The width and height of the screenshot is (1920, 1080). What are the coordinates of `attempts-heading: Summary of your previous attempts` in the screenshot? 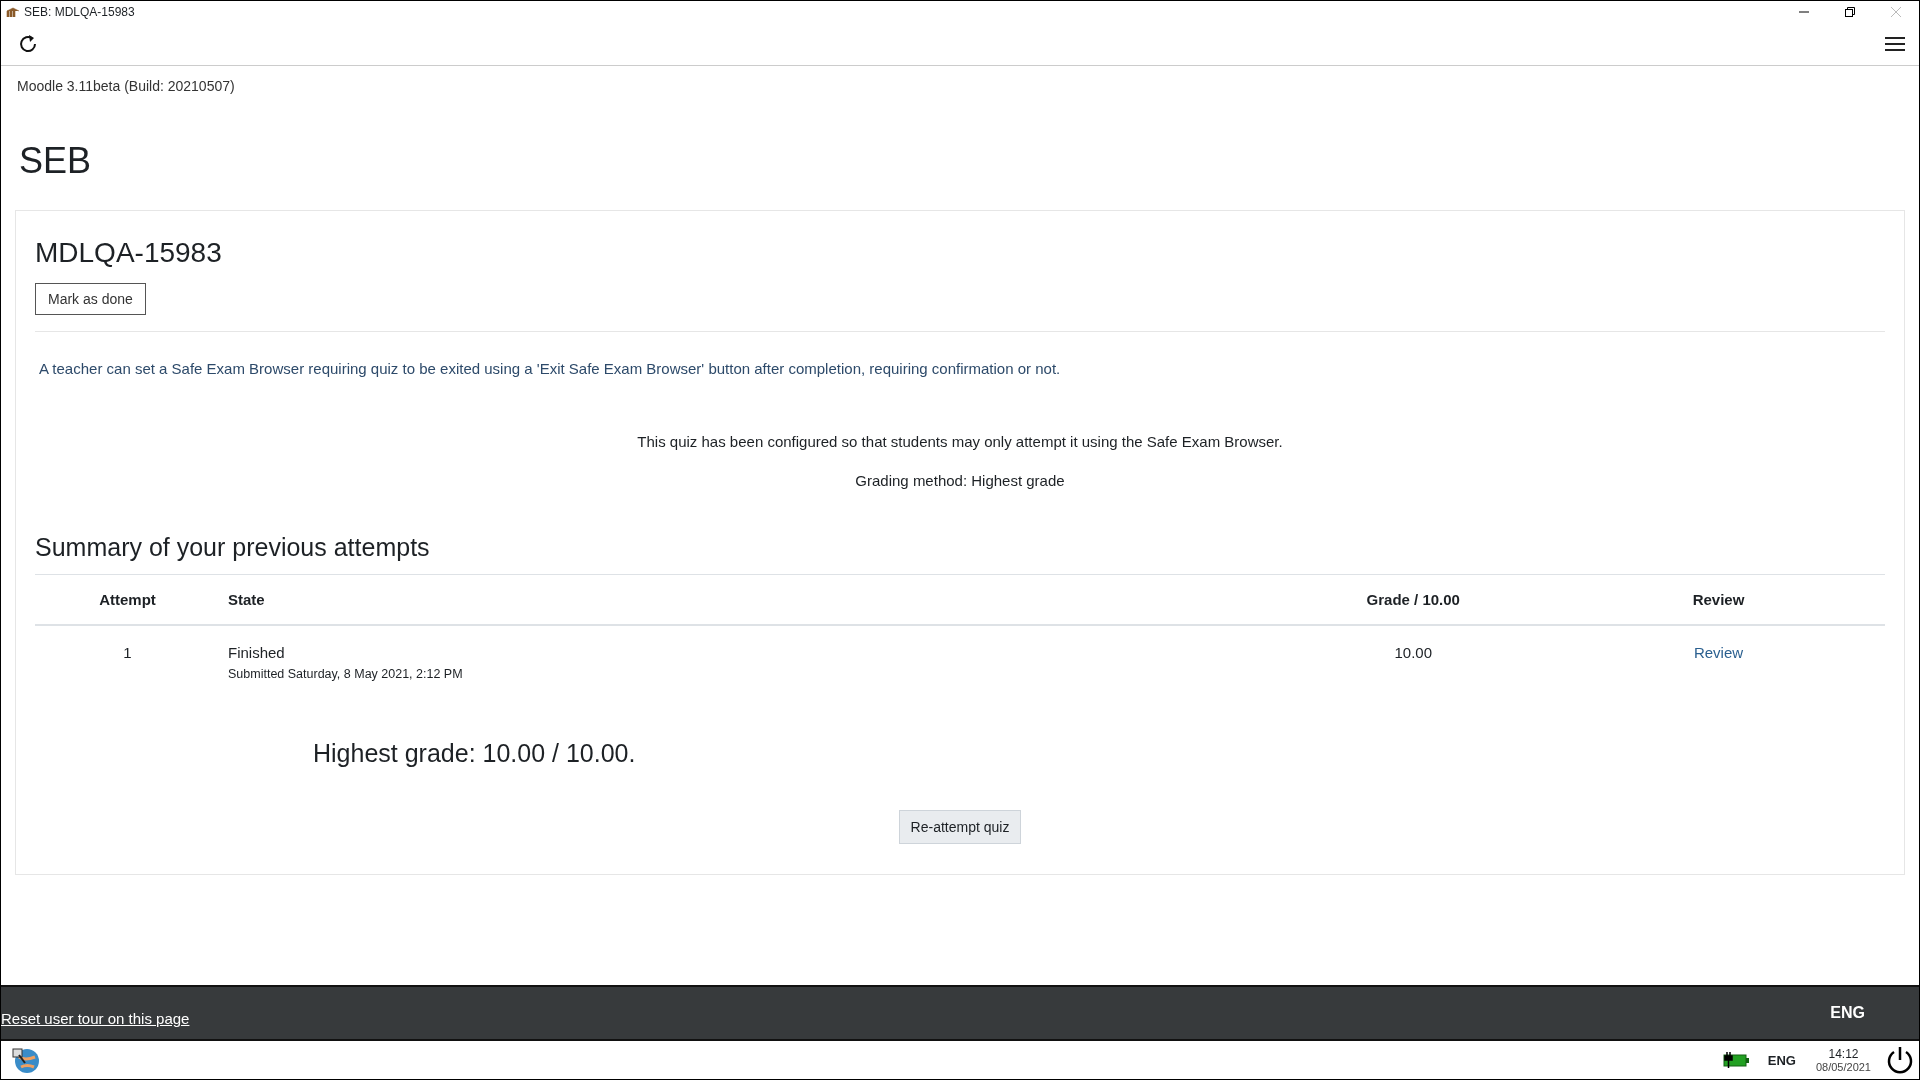 It's located at (233, 547).